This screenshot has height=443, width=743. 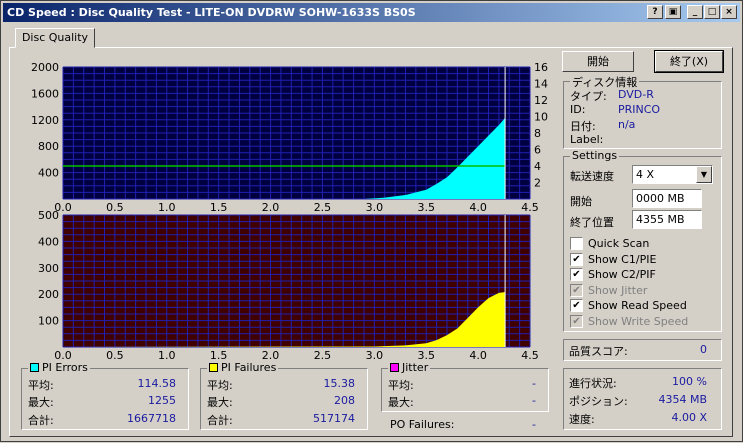 I want to click on type-label: タイプ:, so click(x=588, y=96).